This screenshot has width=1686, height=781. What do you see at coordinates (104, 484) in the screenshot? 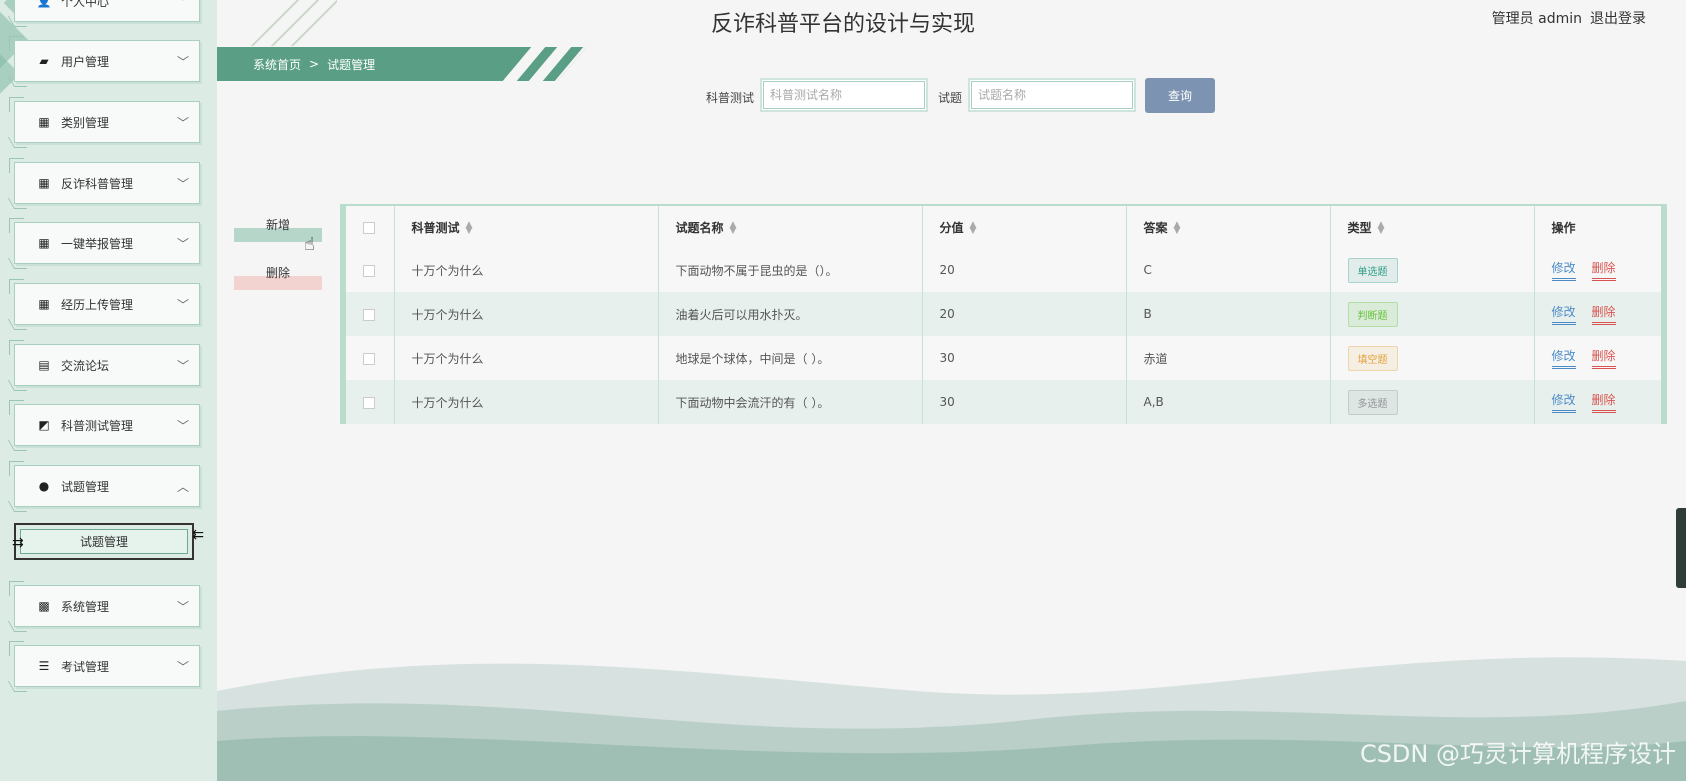
I see `sidebar-item-8: ● 试题管理 ︿` at bounding box center [104, 484].